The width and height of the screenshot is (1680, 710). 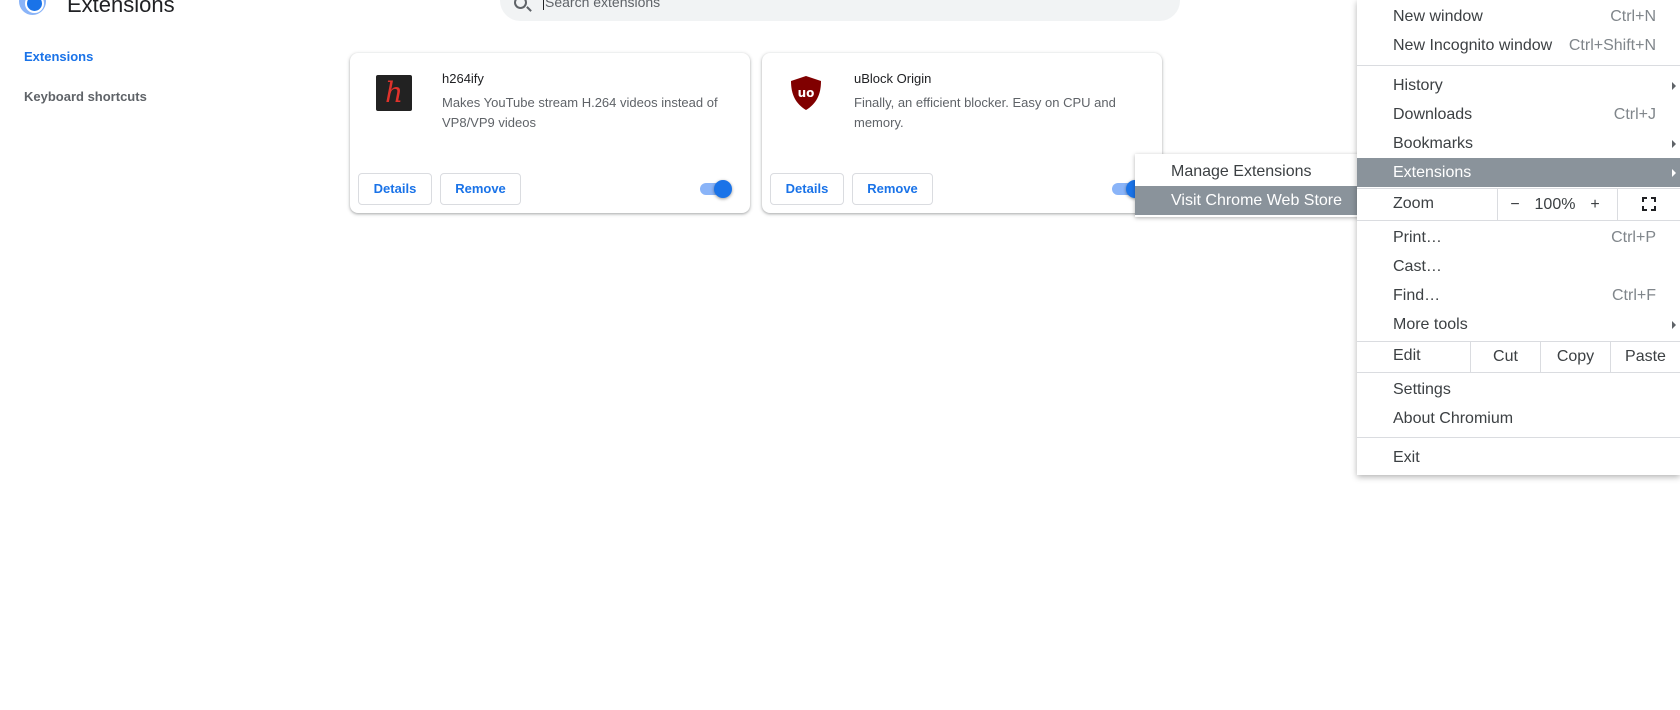 What do you see at coordinates (1407, 355) in the screenshot?
I see `menu-item-label: Edit` at bounding box center [1407, 355].